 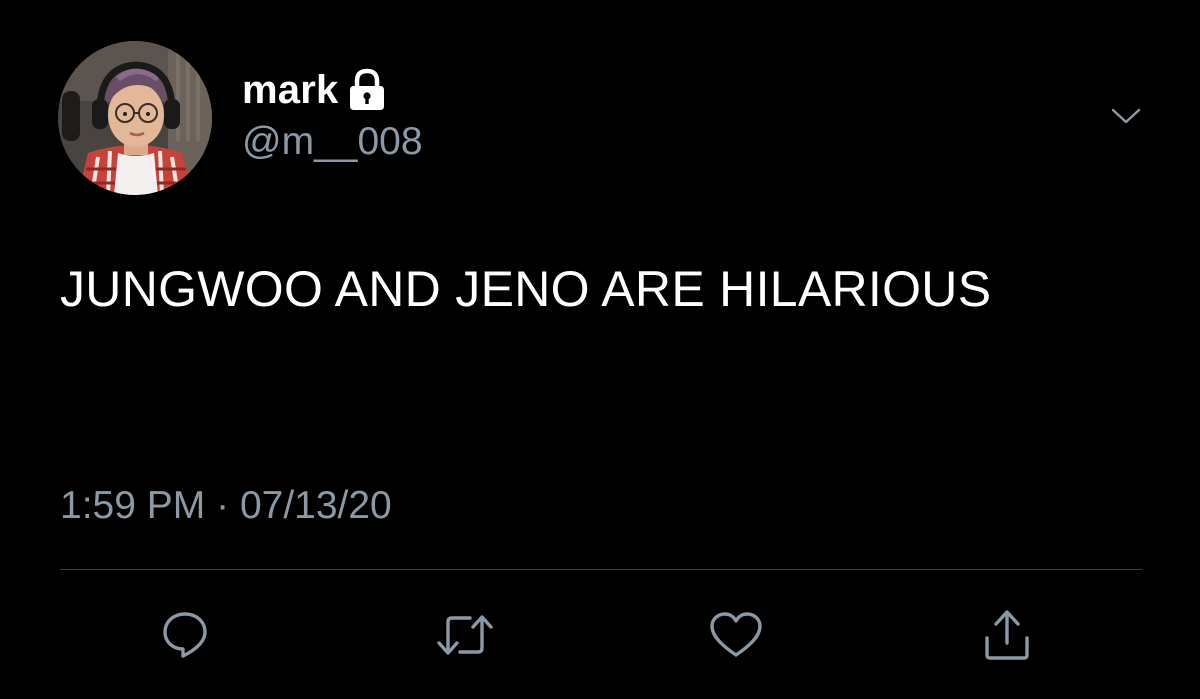 What do you see at coordinates (315, 505) in the screenshot?
I see `tweet-date: 07/13/20` at bounding box center [315, 505].